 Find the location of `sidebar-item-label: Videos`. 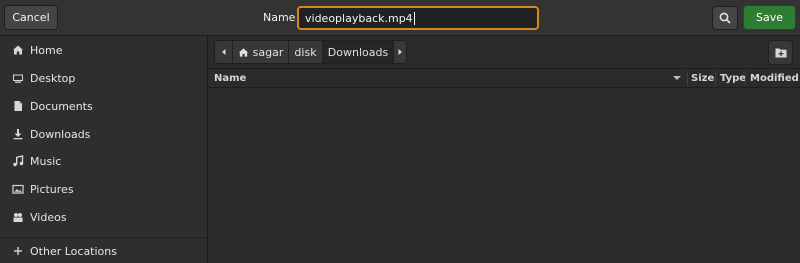

sidebar-item-label: Videos is located at coordinates (48, 217).